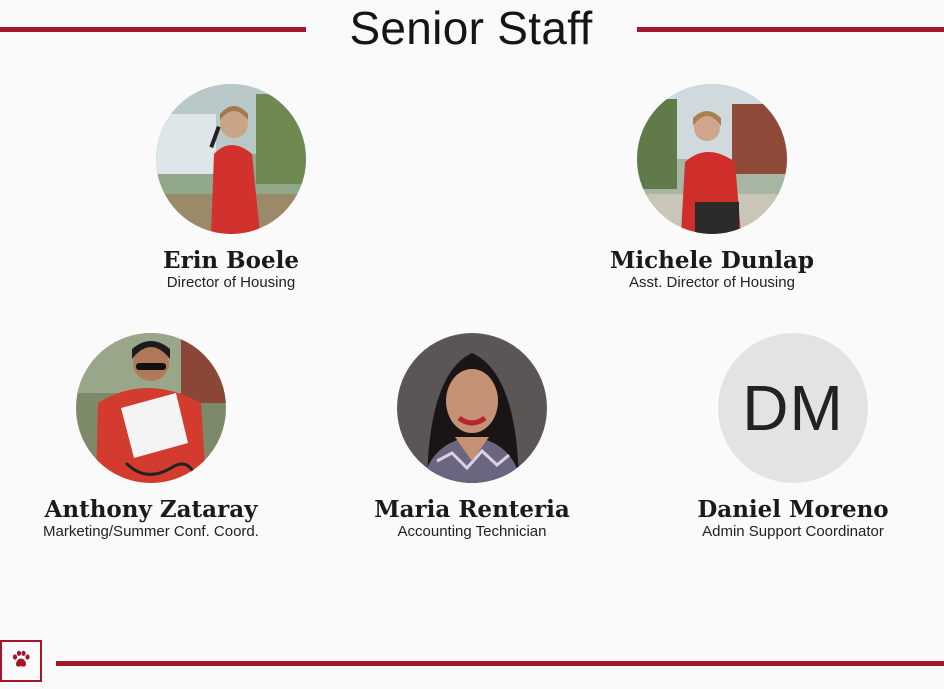 Image resolution: width=944 pixels, height=689 pixels. Describe the element at coordinates (153, 29) in the screenshot. I see `header-divider-left` at that location.